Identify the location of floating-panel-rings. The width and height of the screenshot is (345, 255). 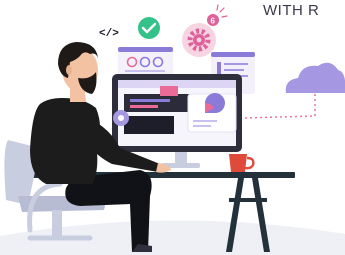
(145, 62).